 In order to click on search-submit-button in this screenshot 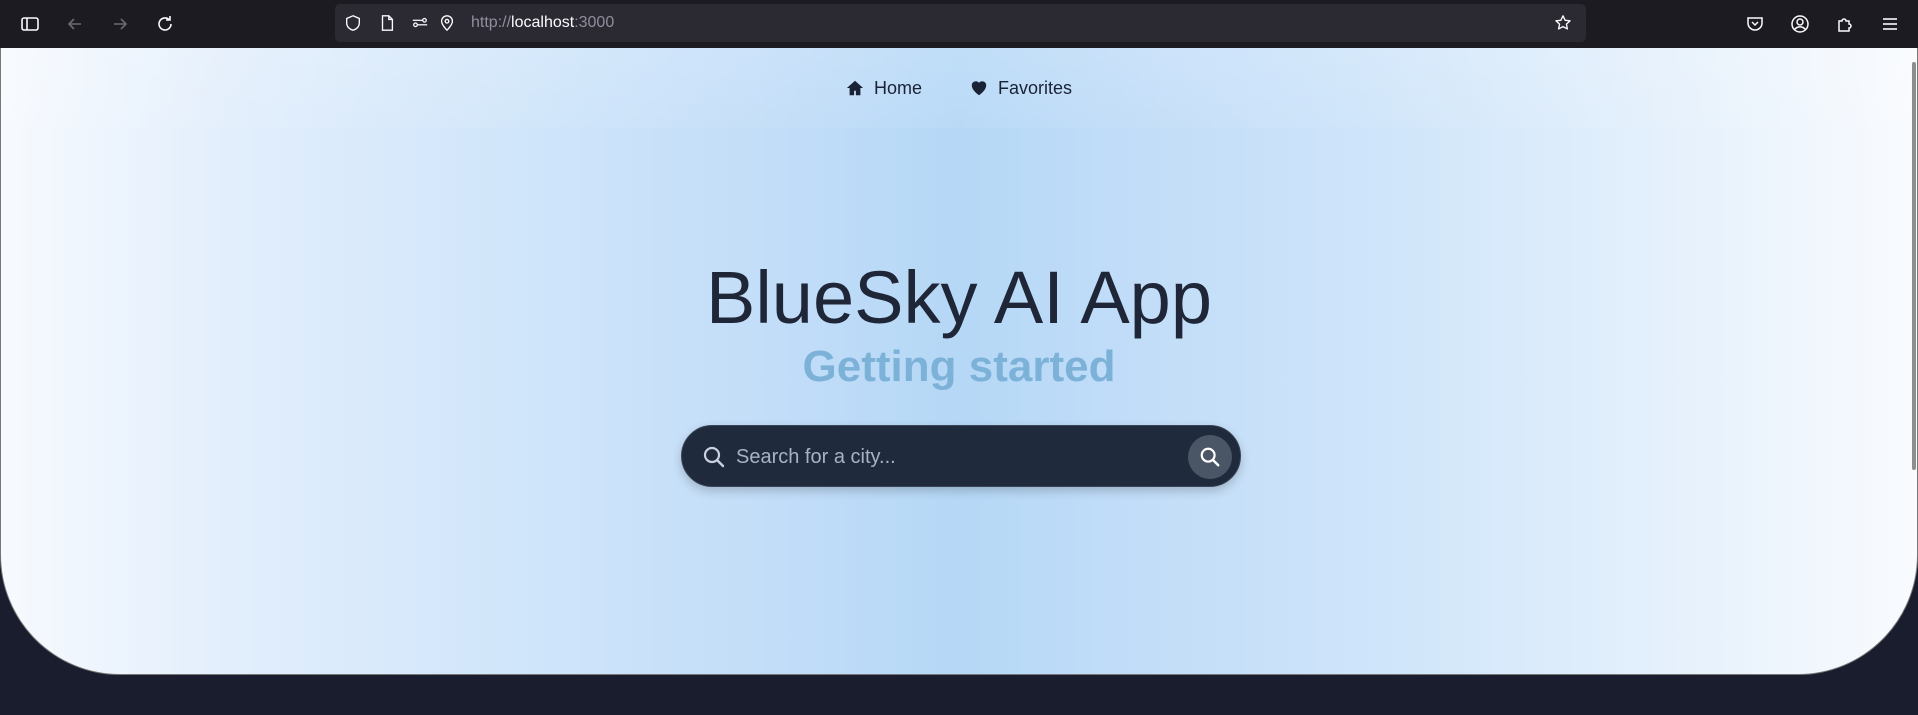, I will do `click(1210, 457)`.